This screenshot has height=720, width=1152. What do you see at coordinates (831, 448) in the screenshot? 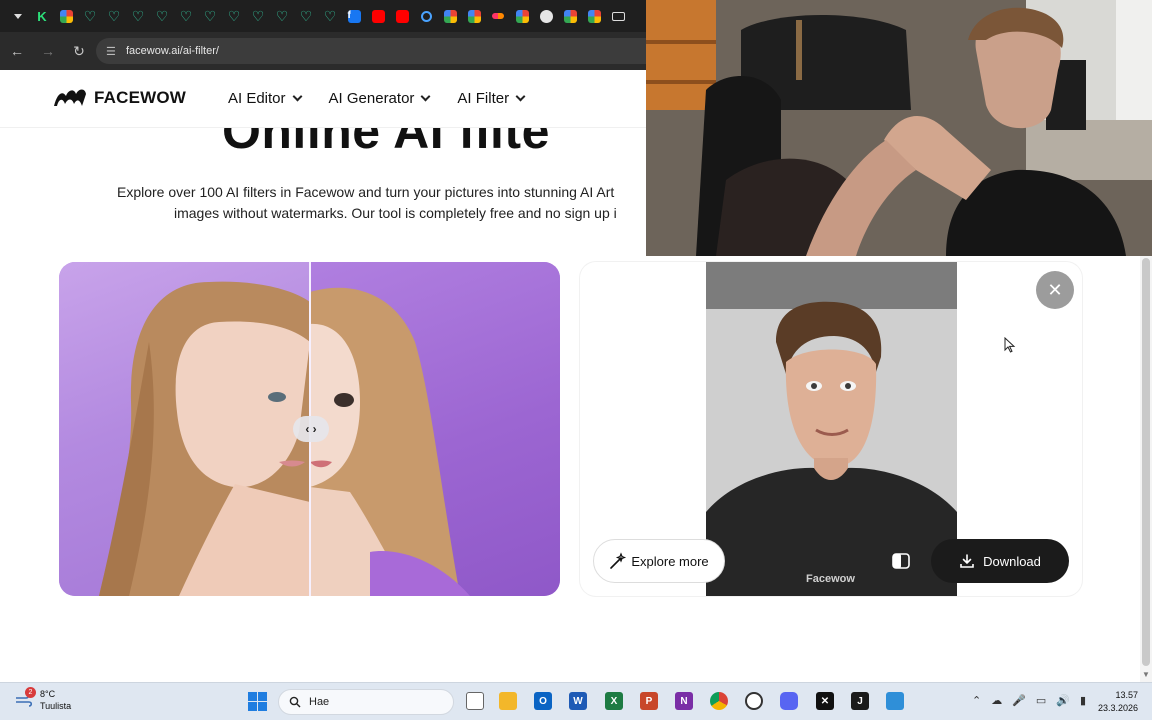
I see `man-portrait-image` at bounding box center [831, 448].